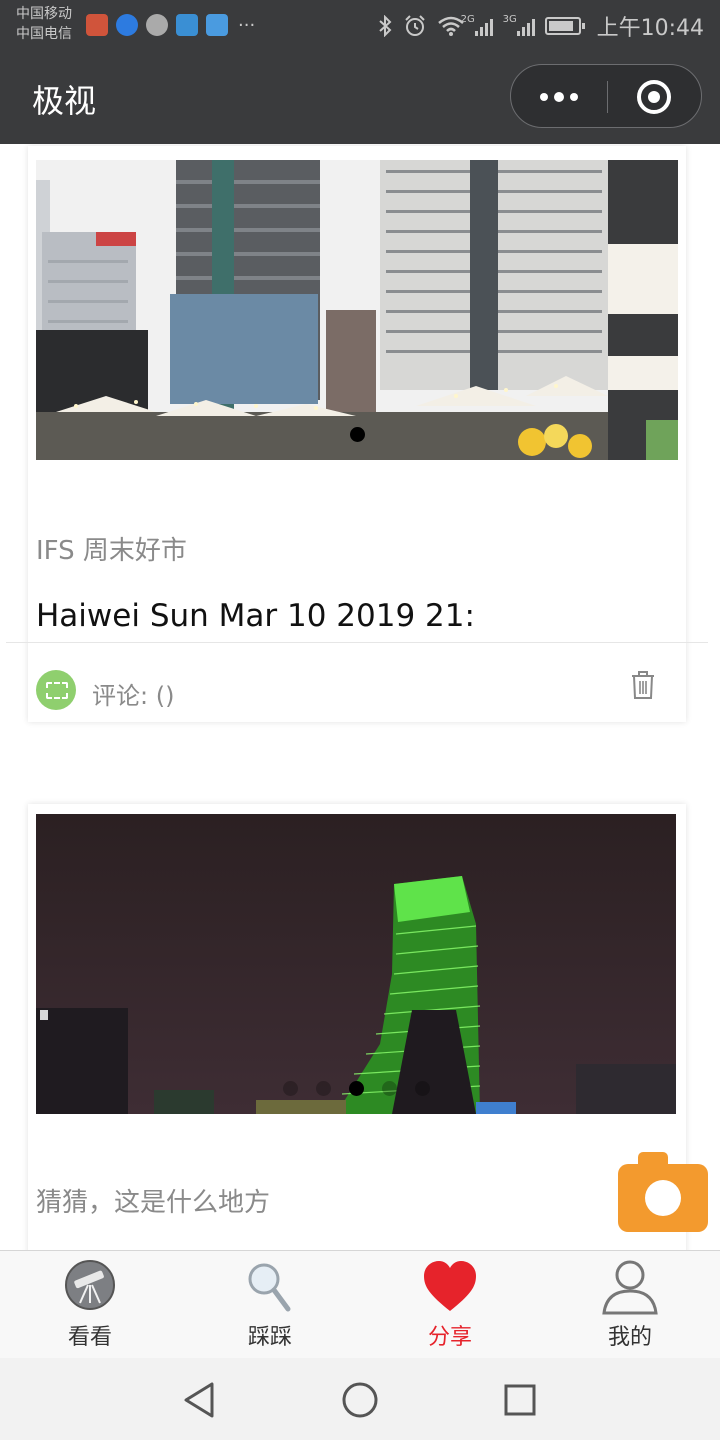  I want to click on android-nav-bar, so click(360, 1399).